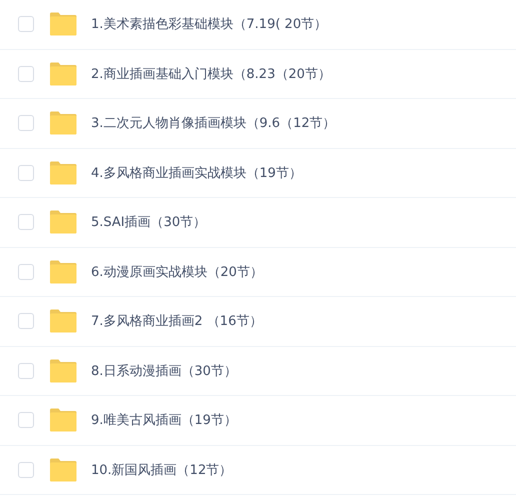  What do you see at coordinates (196, 173) in the screenshot?
I see `folder-name: 4.多风格商业插画实战模块（19节）` at bounding box center [196, 173].